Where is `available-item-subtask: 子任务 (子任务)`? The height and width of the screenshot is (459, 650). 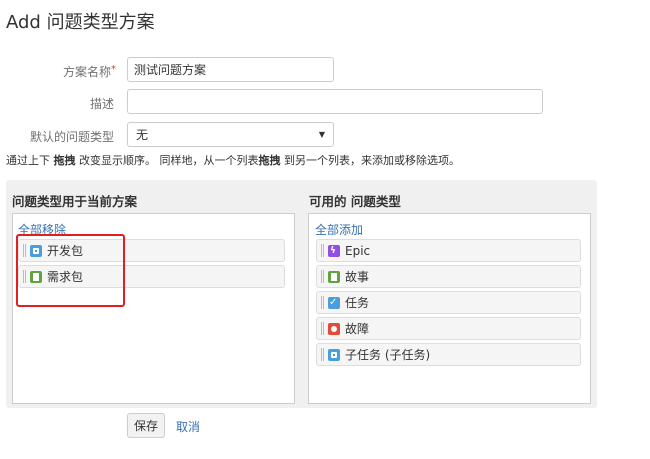 available-item-subtask: 子任务 (子任务) is located at coordinates (448, 354).